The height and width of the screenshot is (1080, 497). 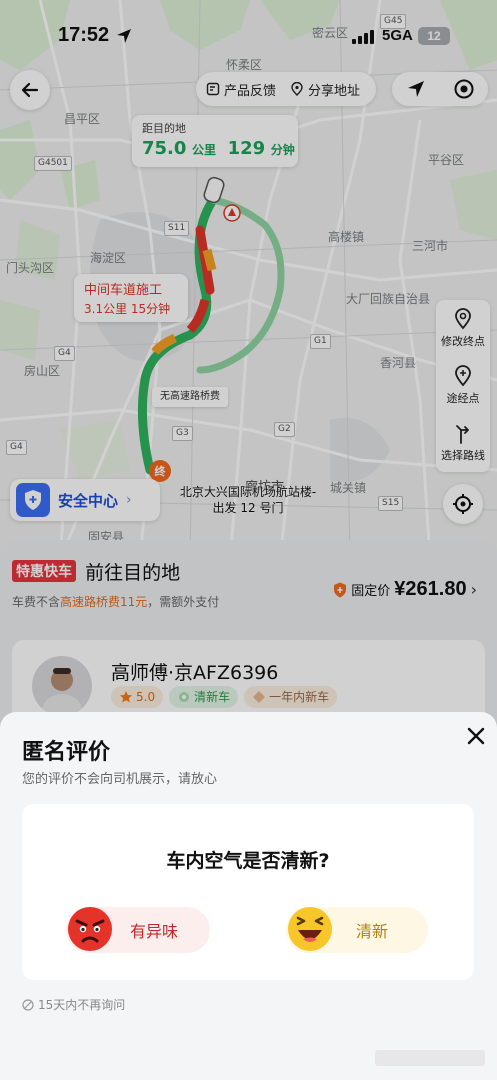 I want to click on eta-distance-unit: 公里, so click(x=204, y=150).